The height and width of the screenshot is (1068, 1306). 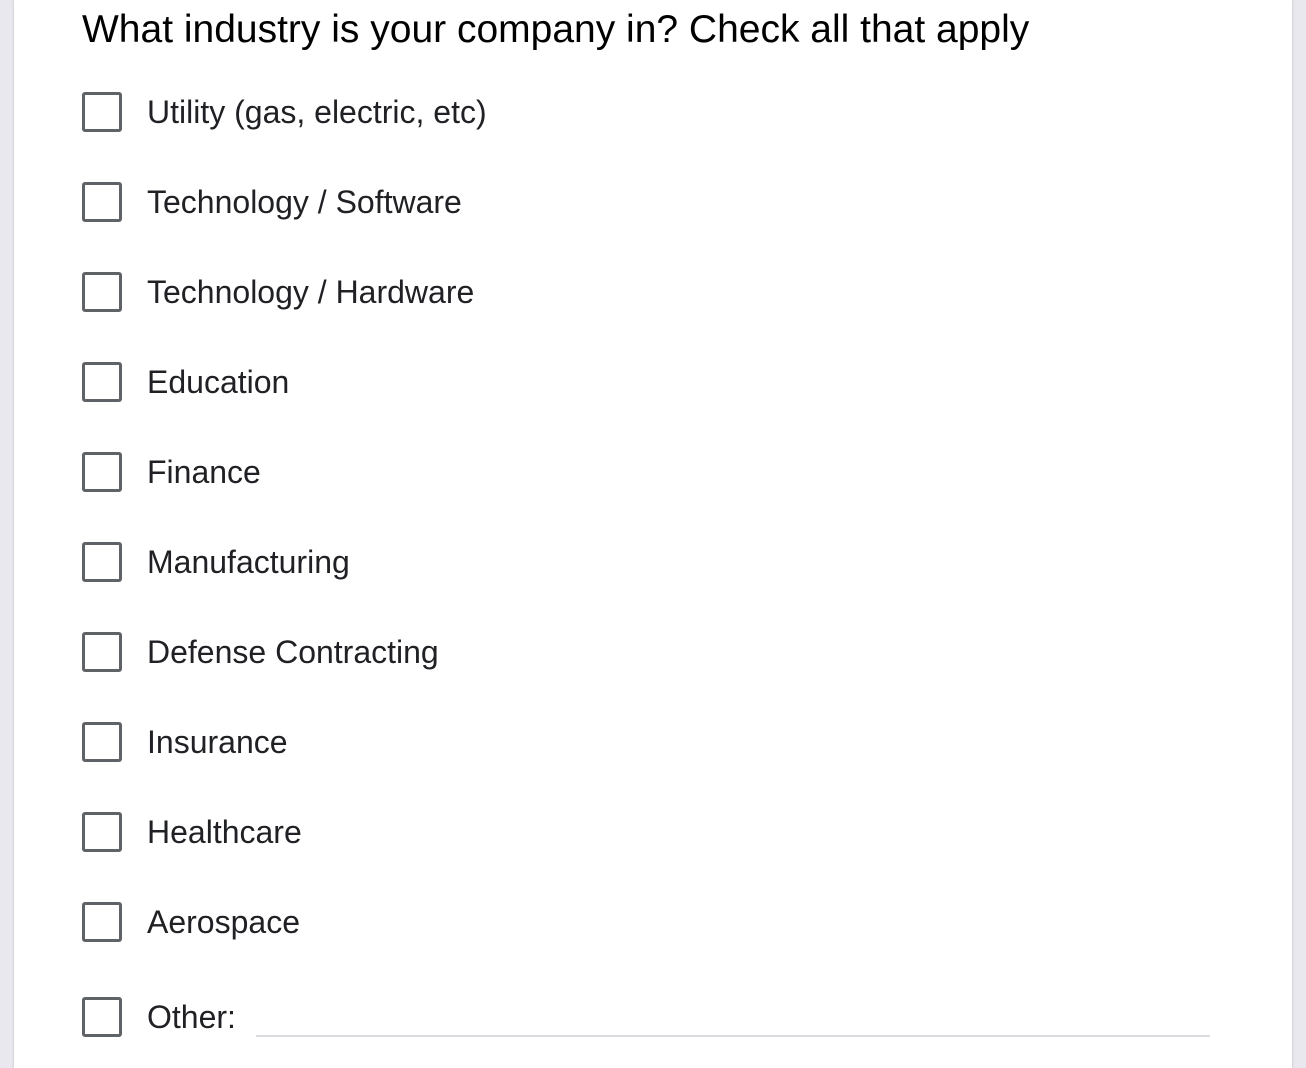 I want to click on option-technology-hardware: Technology / Hardware, so click(x=278, y=292).